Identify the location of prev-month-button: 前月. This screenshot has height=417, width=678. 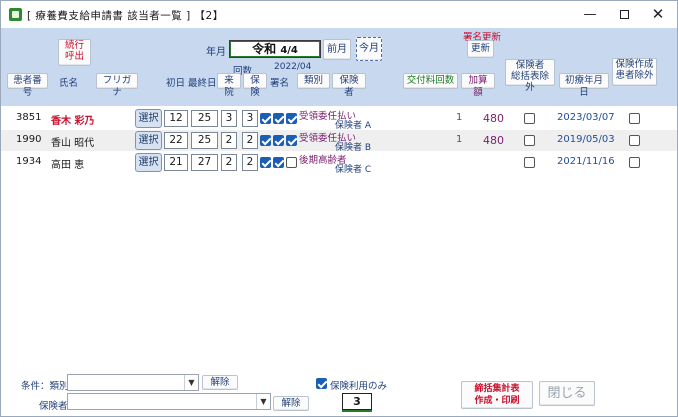
(337, 49).